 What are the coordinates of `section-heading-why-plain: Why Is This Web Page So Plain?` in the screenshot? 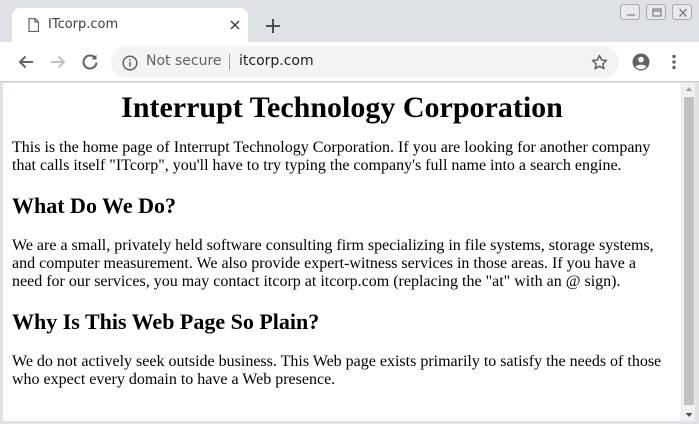 It's located at (166, 321).